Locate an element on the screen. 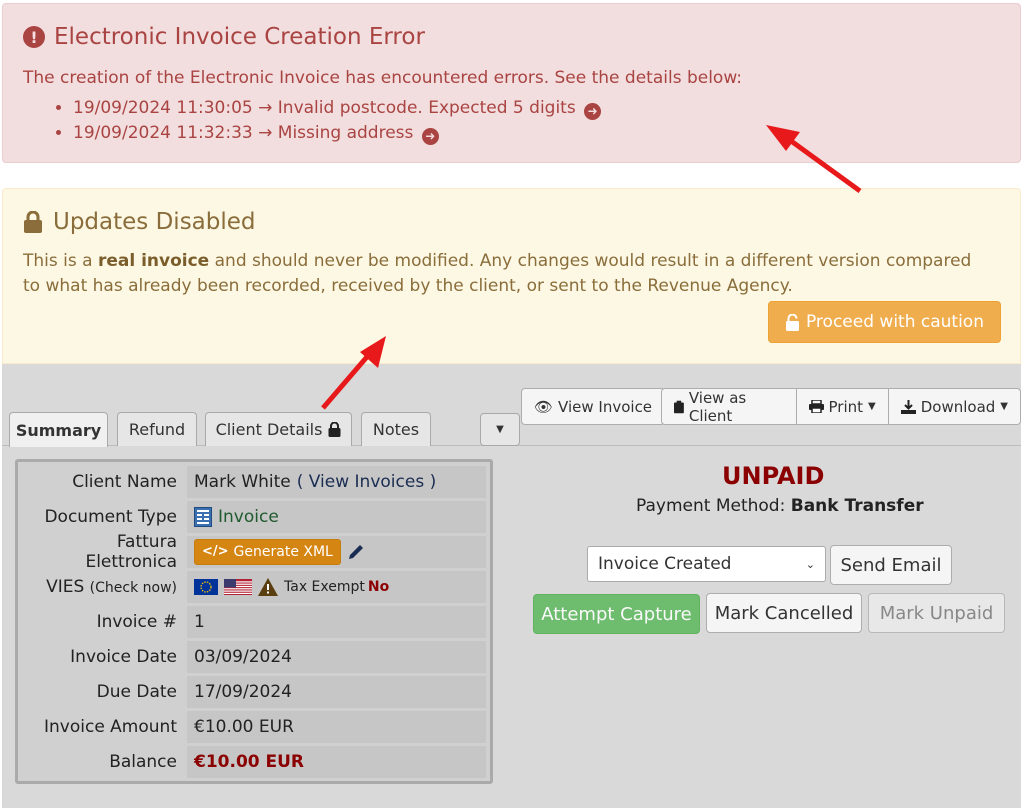 Image resolution: width=1025 pixels, height=808 pixels. mark-unpaid-label: Mark Unpaid is located at coordinates (936, 613).